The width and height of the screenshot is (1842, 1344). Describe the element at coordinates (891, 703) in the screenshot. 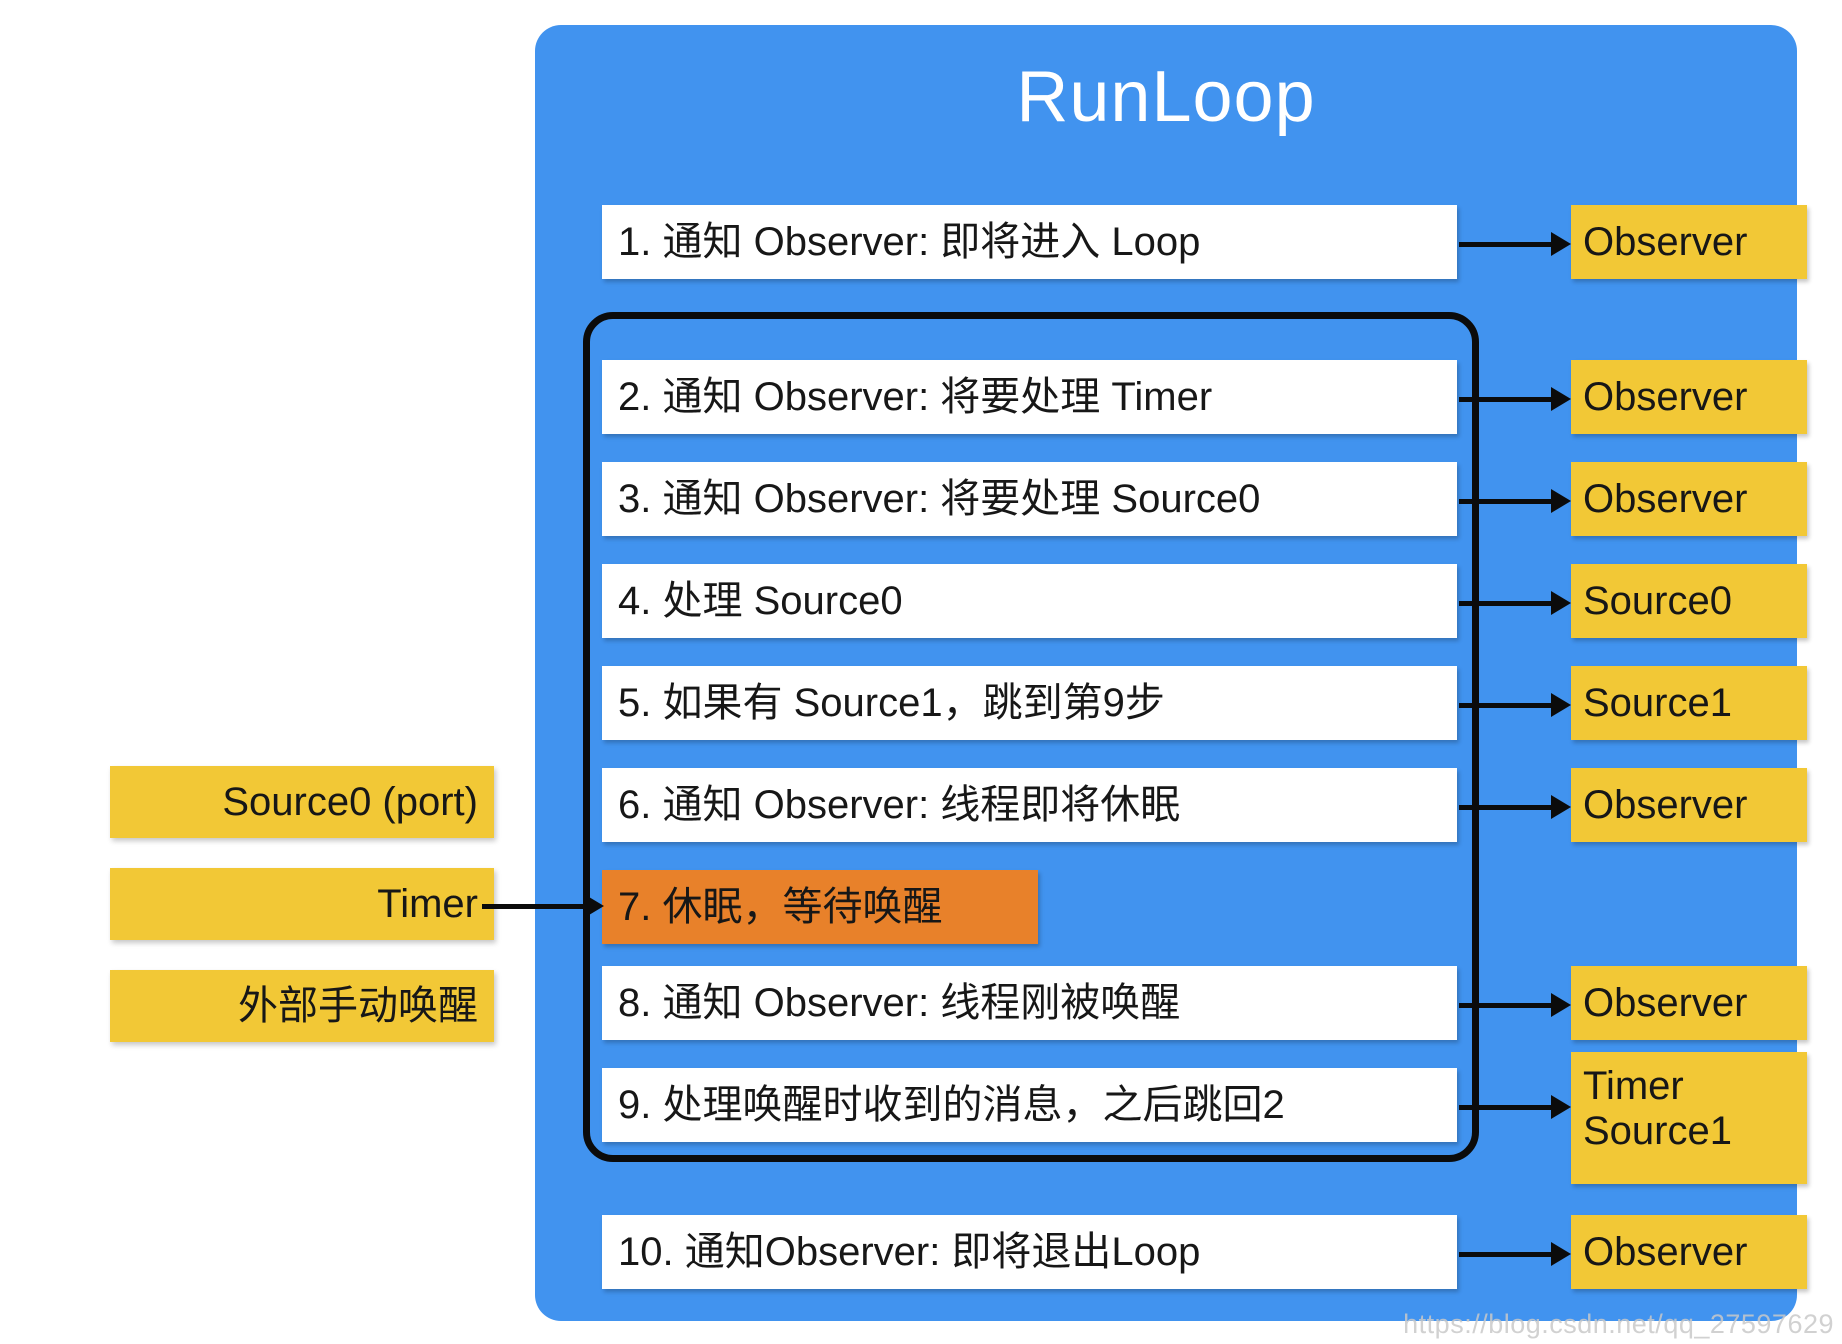

I see `step-label: 5. 如果有 Source1，跳到第9步` at that location.